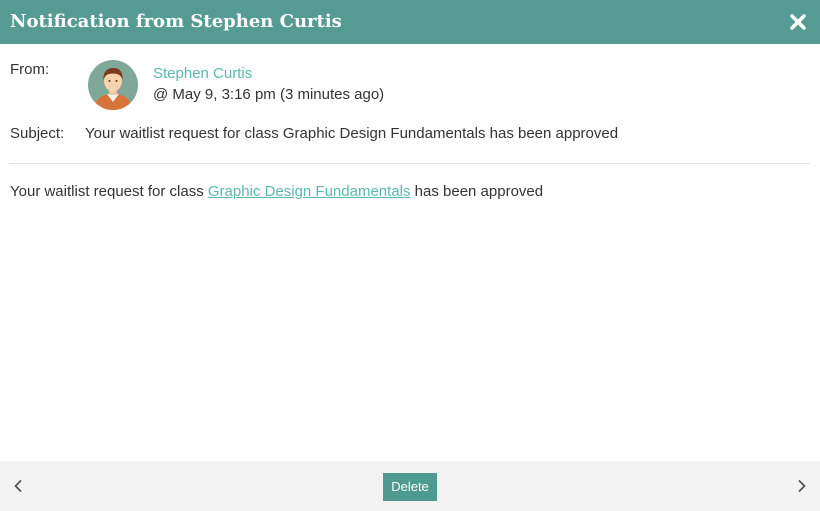 This screenshot has width=820, height=511. What do you see at coordinates (18, 486) in the screenshot?
I see `chevron-left-icon` at bounding box center [18, 486].